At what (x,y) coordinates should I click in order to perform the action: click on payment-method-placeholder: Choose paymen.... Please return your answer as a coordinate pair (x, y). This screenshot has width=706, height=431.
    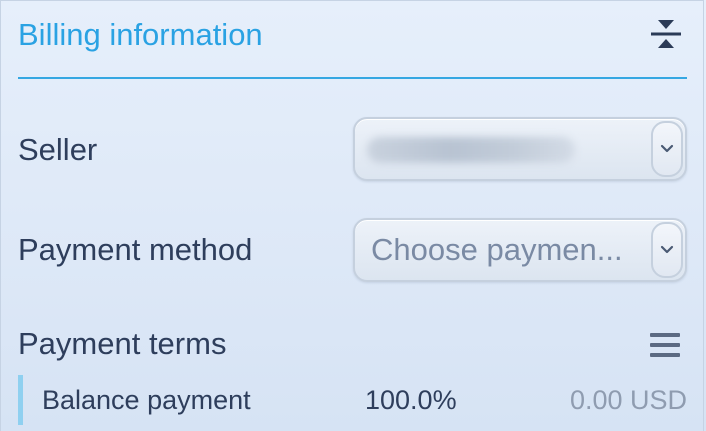
    Looking at the image, I should click on (497, 249).